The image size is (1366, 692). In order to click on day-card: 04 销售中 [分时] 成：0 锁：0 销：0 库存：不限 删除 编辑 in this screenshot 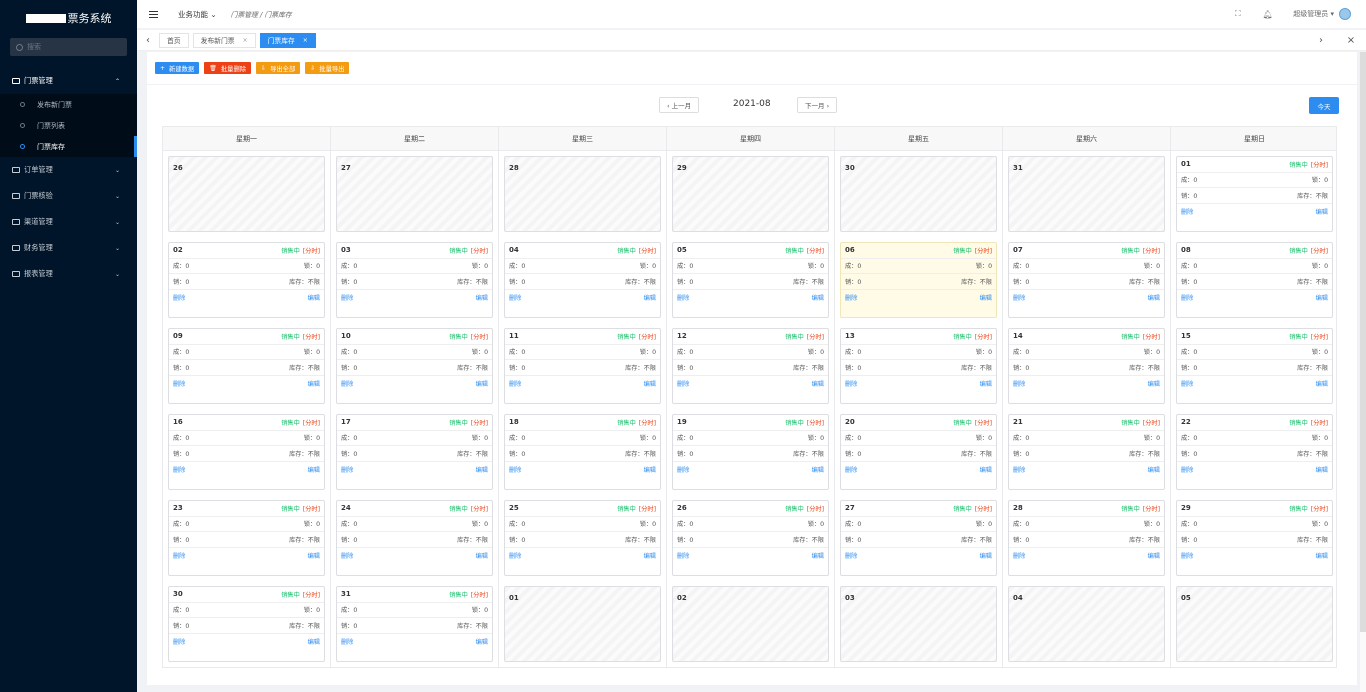, I will do `click(582, 280)`.